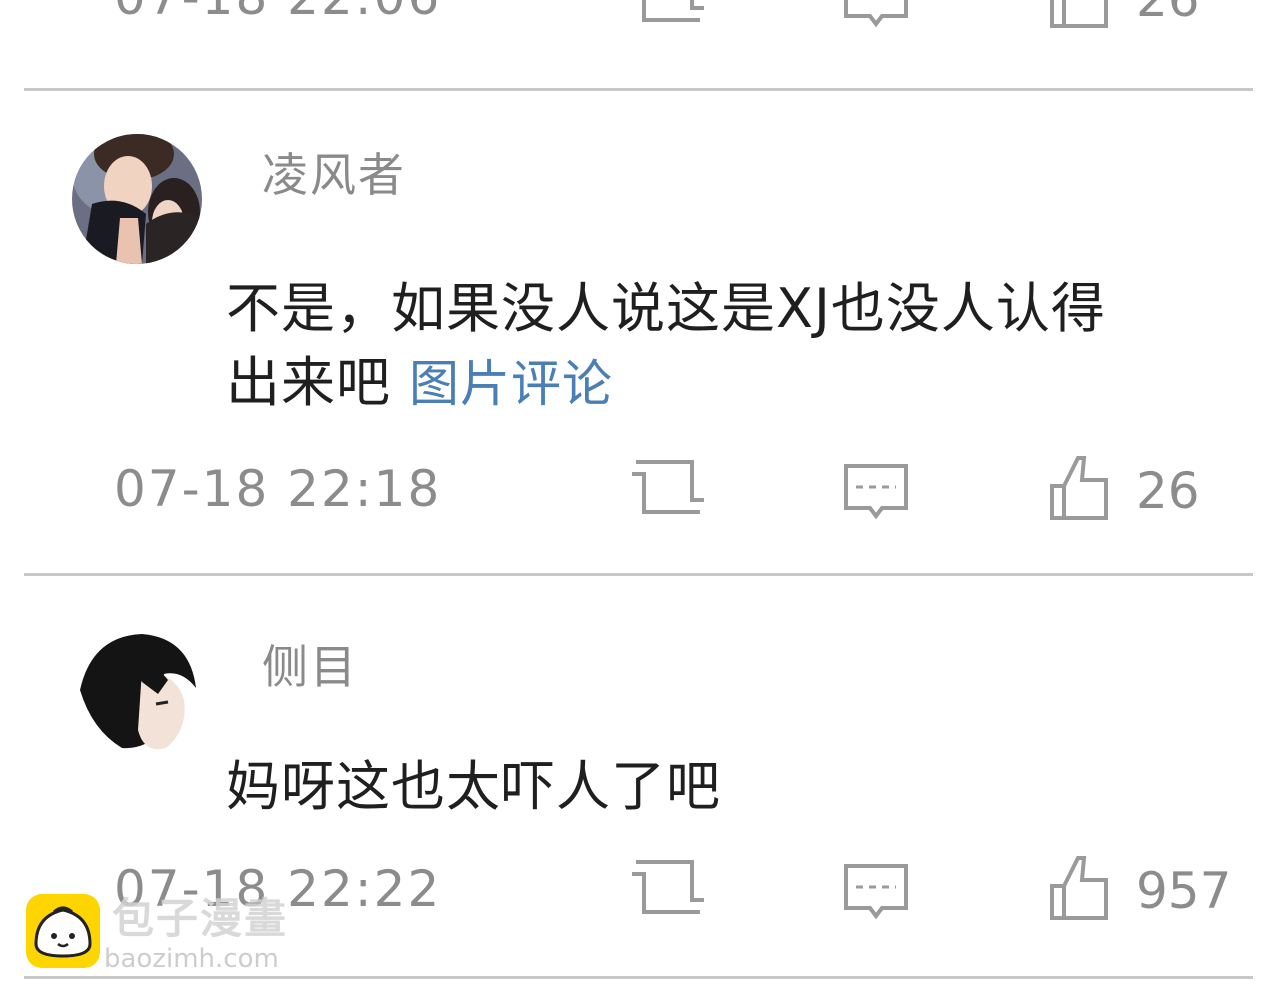 This screenshot has height=1000, width=1280. I want to click on watermark-logo-icon, so click(63, 931).